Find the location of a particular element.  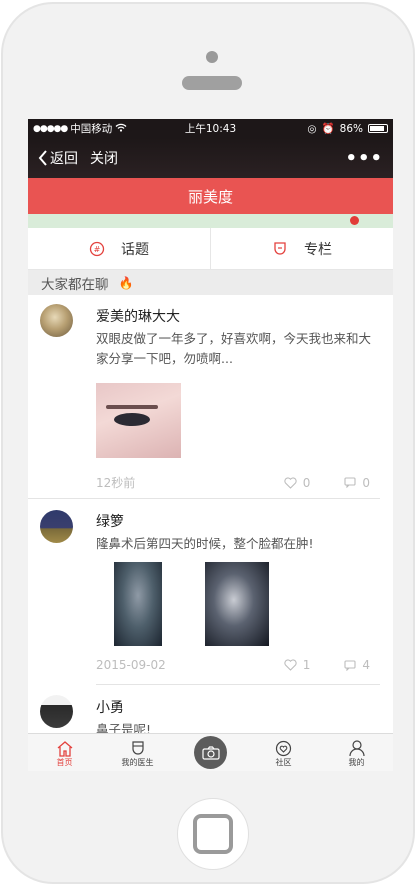

section-title: 大家都在聊 is located at coordinates (75, 284).